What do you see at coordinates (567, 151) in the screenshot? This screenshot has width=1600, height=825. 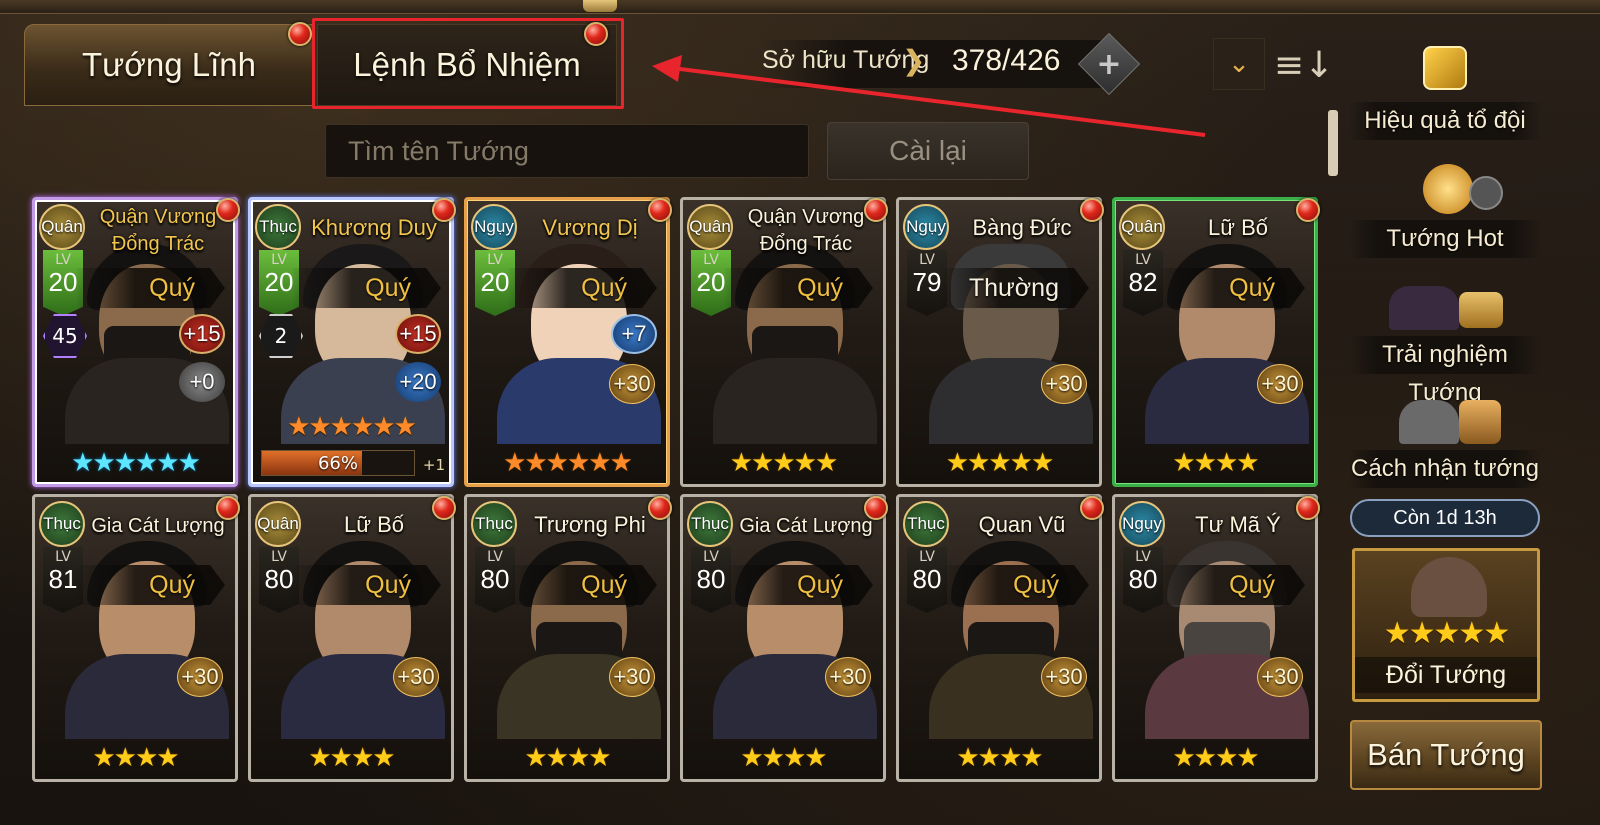 I see `hero-search-input` at bounding box center [567, 151].